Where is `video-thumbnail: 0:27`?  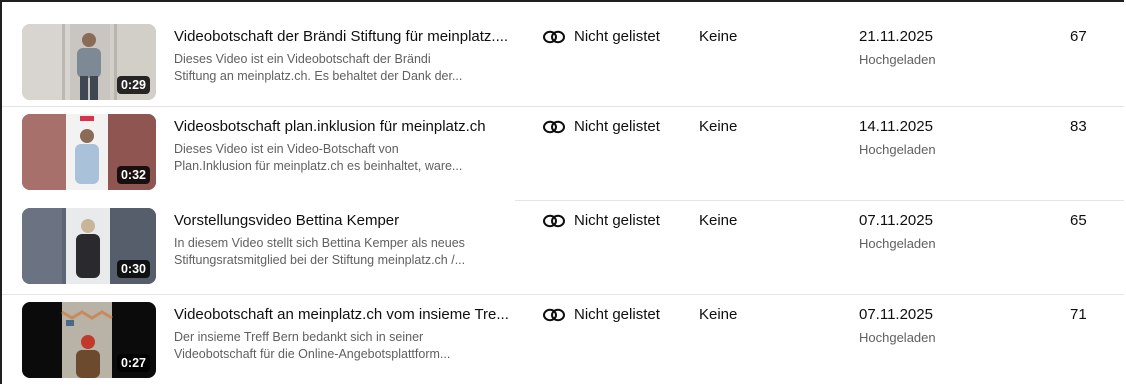 video-thumbnail: 0:27 is located at coordinates (89, 340).